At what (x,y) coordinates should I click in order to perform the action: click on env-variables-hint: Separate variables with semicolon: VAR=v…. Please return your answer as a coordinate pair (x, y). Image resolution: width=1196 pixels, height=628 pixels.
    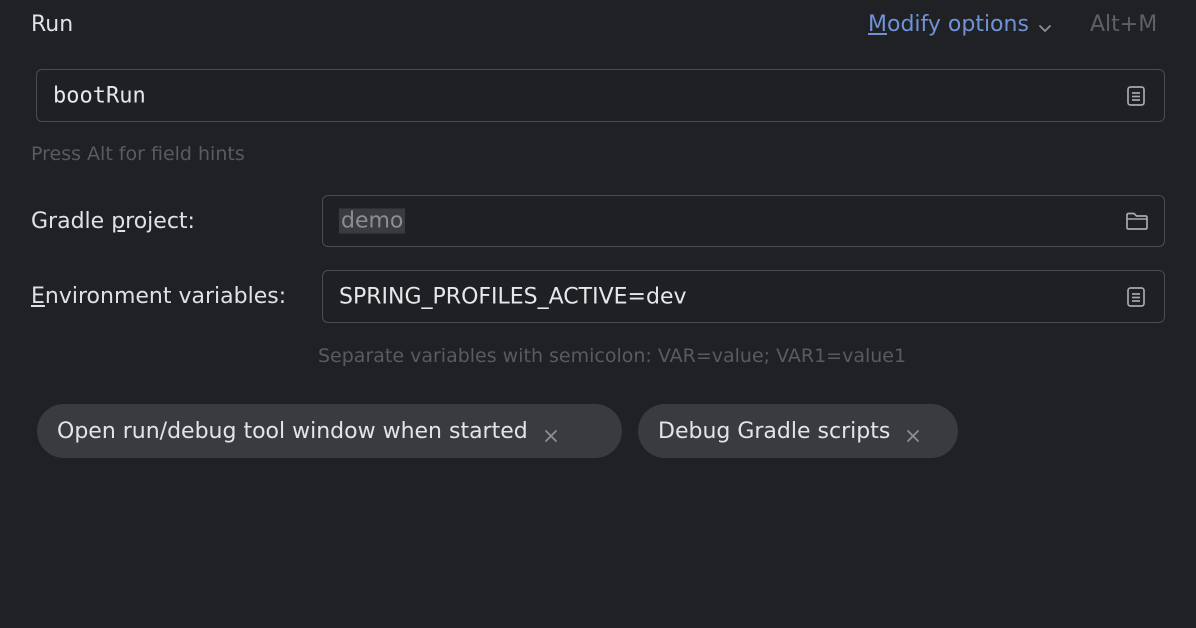
    Looking at the image, I should click on (612, 356).